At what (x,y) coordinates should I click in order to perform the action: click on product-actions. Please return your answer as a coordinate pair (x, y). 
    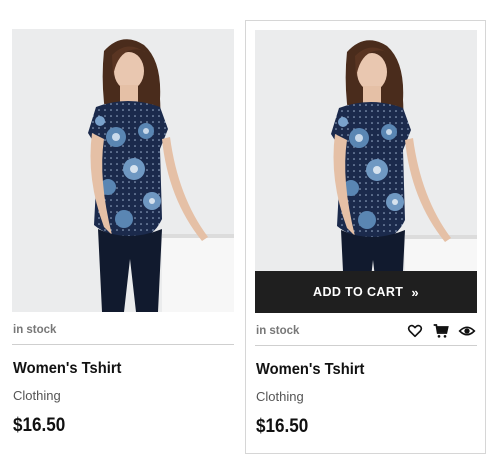
    Looking at the image, I should click on (441, 331).